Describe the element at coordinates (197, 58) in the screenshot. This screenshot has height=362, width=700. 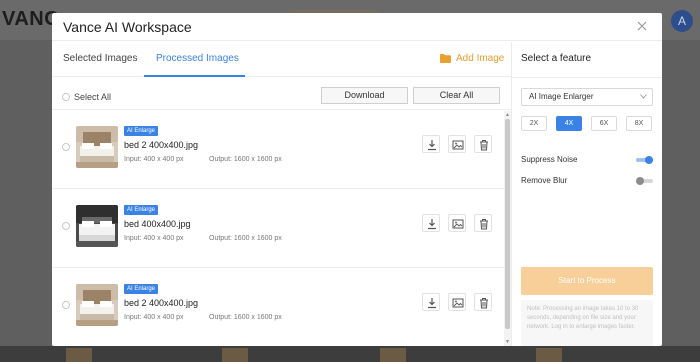
I see `tab-processed-images: Processed Images` at that location.